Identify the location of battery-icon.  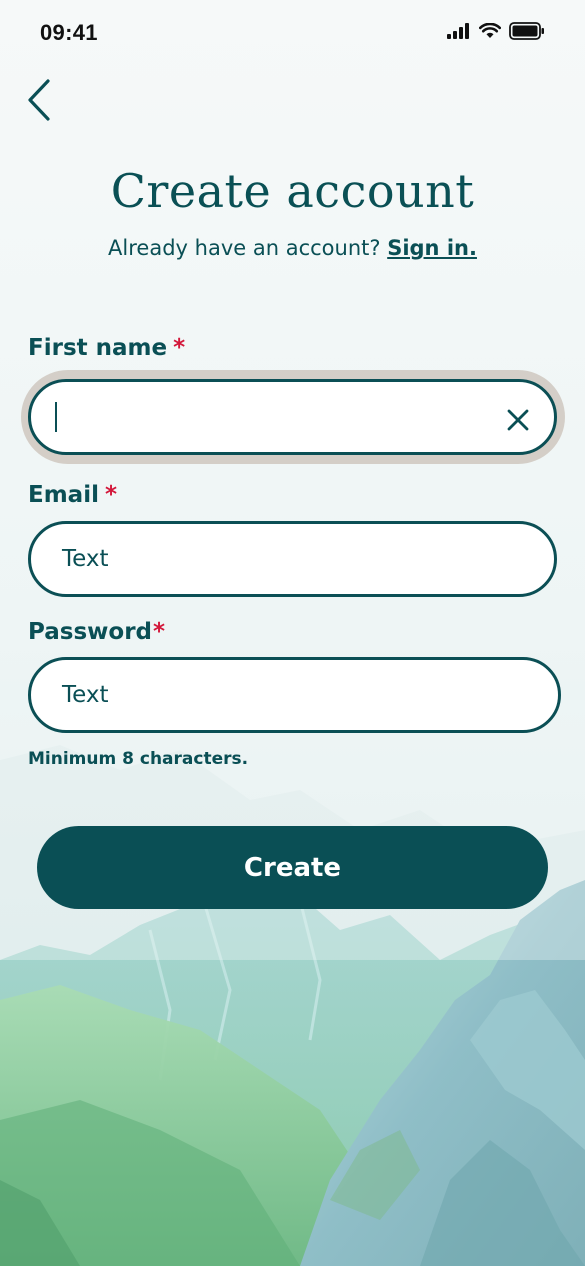
(526, 31).